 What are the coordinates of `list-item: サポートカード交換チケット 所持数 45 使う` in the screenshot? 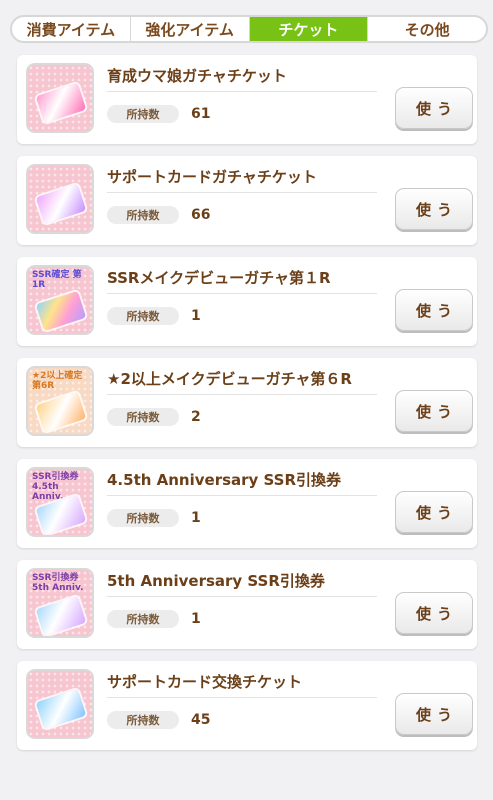 It's located at (247, 705).